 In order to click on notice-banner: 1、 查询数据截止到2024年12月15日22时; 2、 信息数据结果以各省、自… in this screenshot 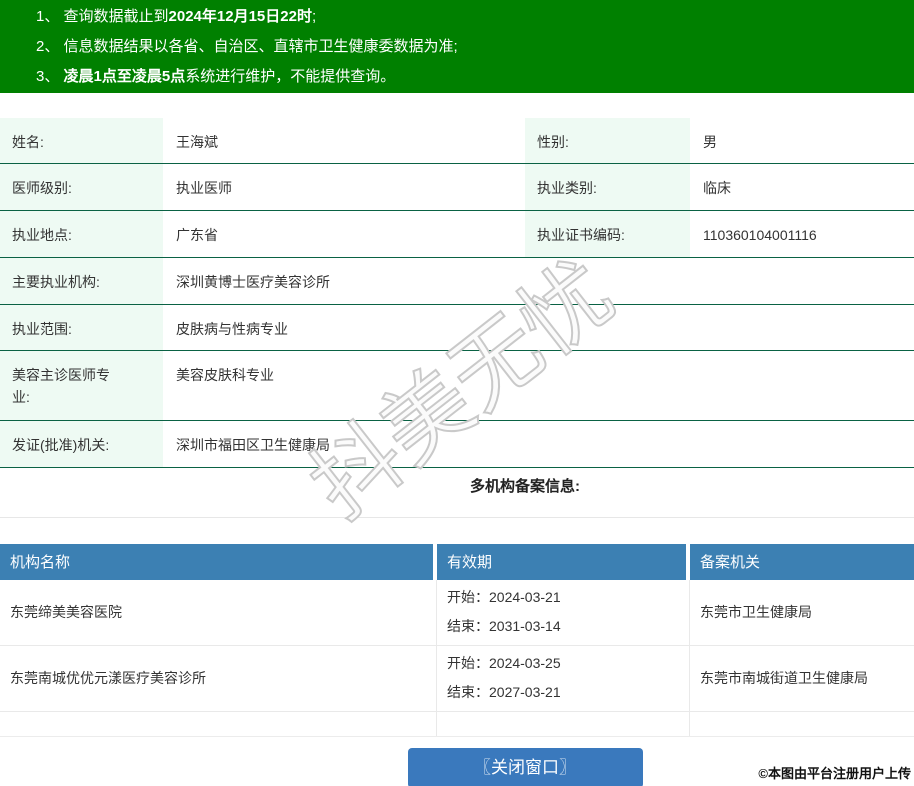, I will do `click(457, 46)`.